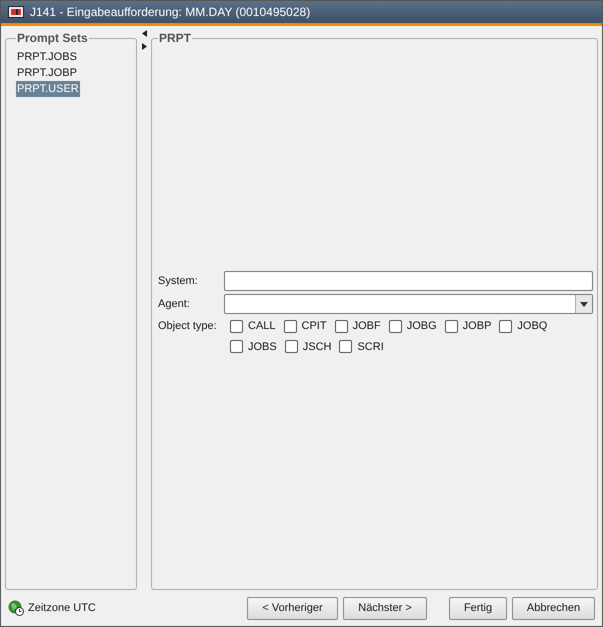 The image size is (603, 627). Describe the element at coordinates (408, 304) in the screenshot. I see `agent-dropdown` at that location.